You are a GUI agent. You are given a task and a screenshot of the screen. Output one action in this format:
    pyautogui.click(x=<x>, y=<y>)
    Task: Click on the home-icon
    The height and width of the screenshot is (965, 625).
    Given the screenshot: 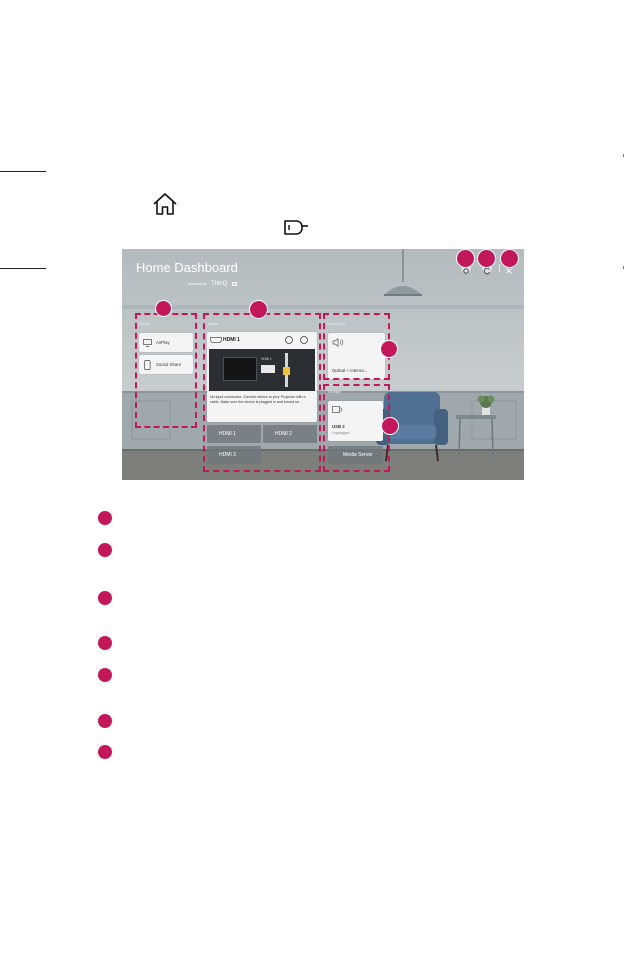 What is the action you would take?
    pyautogui.click(x=165, y=204)
    